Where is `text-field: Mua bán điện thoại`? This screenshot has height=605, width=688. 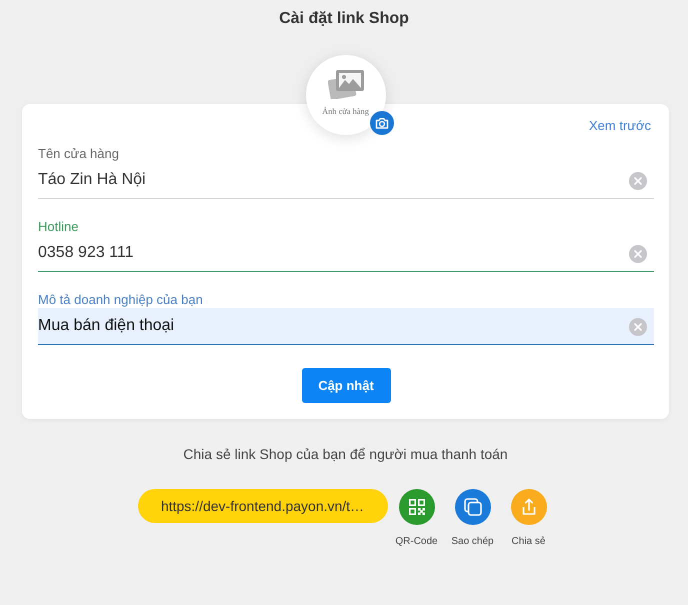
text-field: Mua bán điện thoại is located at coordinates (346, 326).